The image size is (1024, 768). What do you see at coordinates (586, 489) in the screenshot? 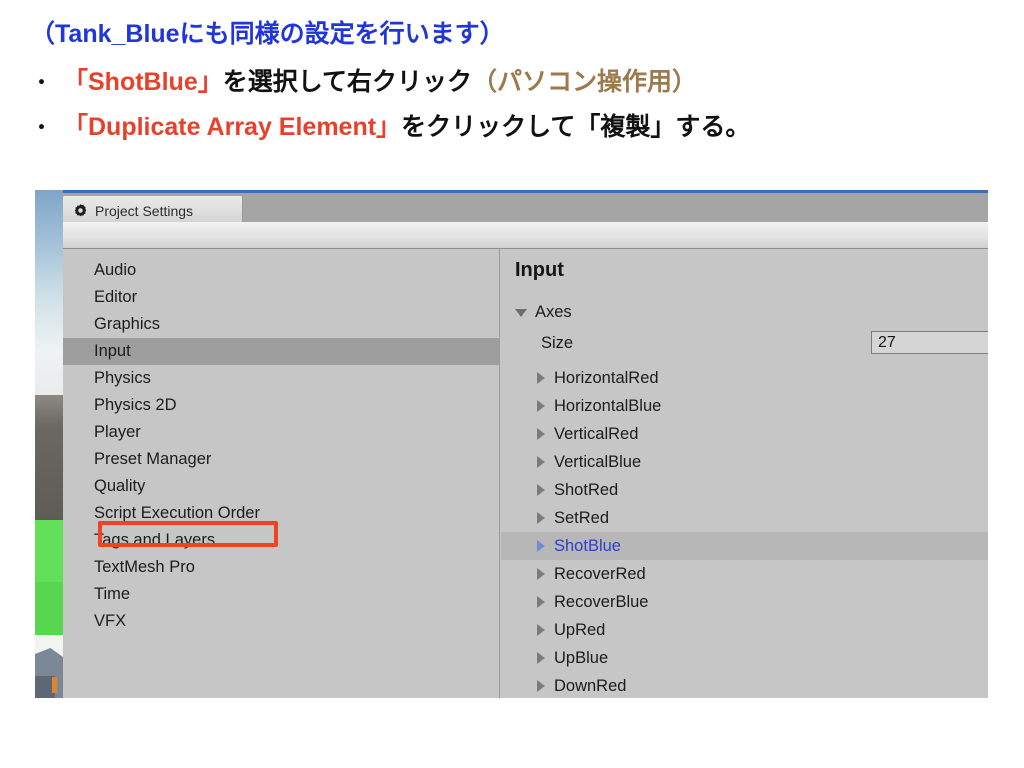
I see `axis-item-label: ShotRed` at bounding box center [586, 489].